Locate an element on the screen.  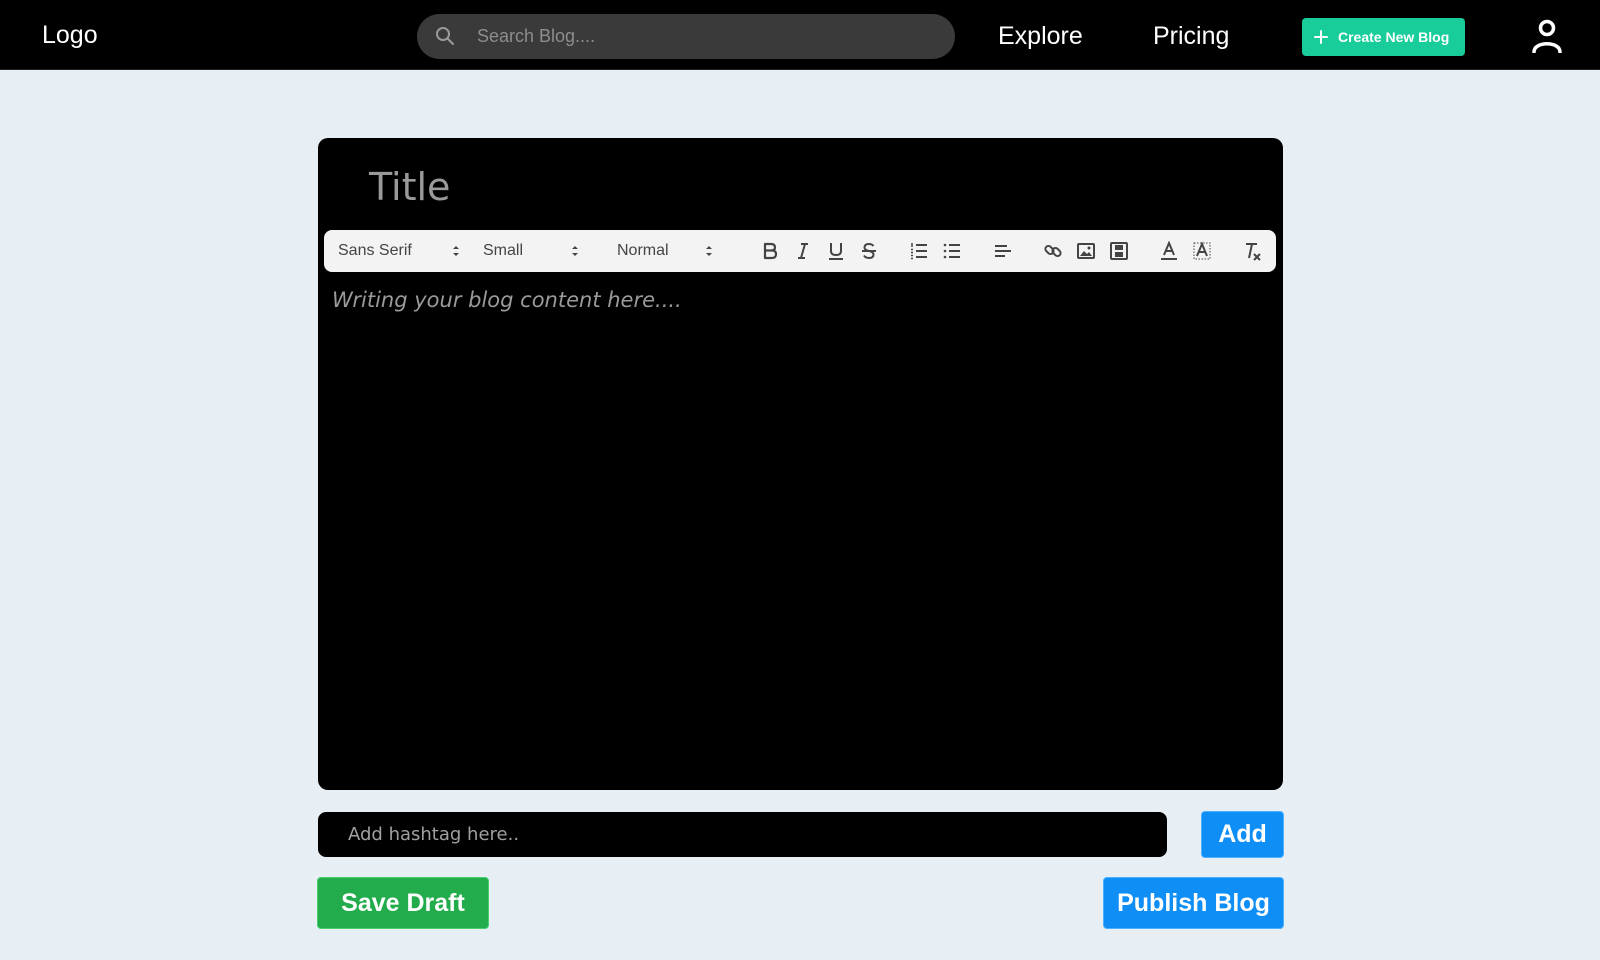
size-select-value: Small is located at coordinates (503, 250).